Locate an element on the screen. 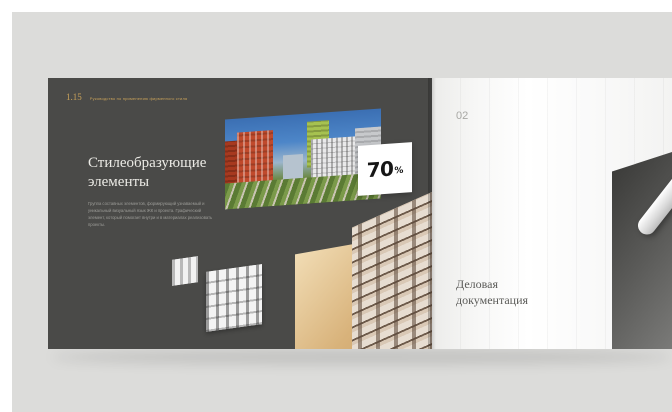 The image size is (672, 412). folio-number: 1.15 is located at coordinates (74, 97).